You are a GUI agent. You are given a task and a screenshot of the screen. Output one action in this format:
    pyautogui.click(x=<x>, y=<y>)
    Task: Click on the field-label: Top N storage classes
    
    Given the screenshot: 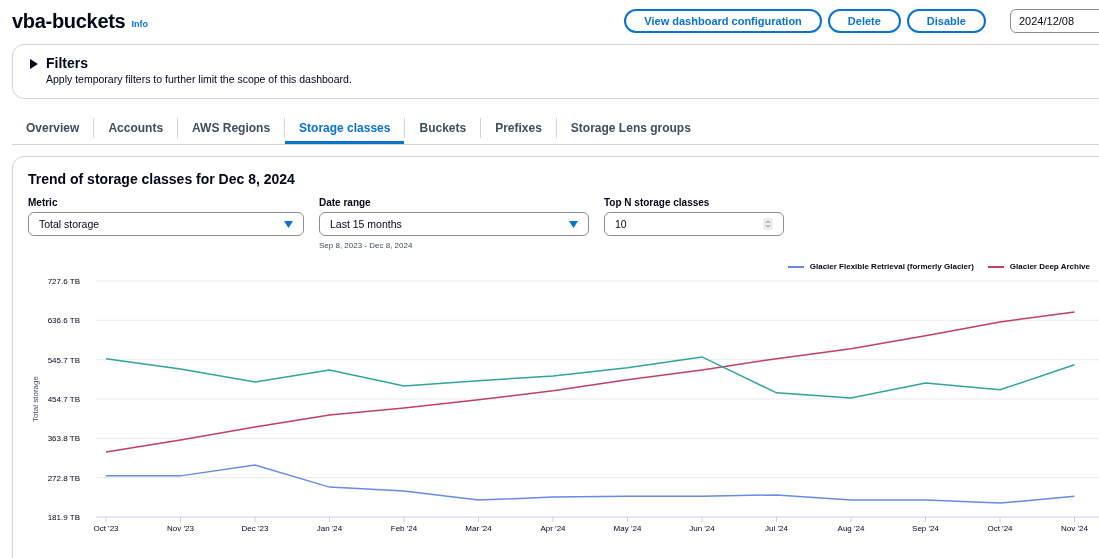 What is the action you would take?
    pyautogui.click(x=657, y=202)
    